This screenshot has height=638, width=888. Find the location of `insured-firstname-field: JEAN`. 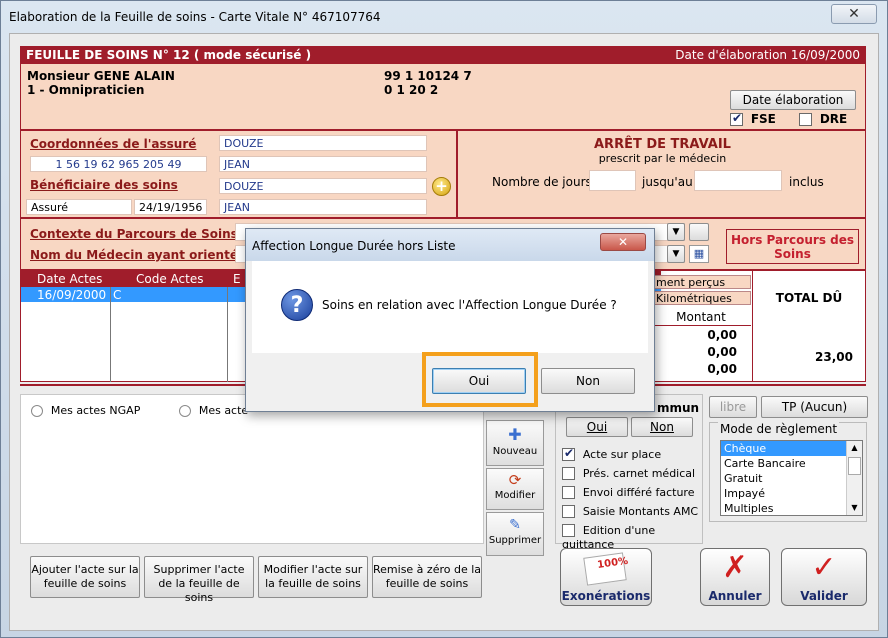

insured-firstname-field: JEAN is located at coordinates (323, 164).